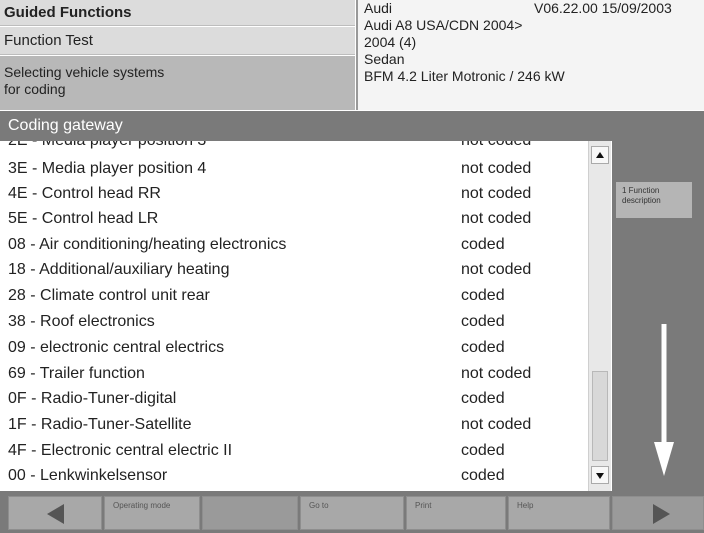  I want to click on system-name: 38 - Roof electronics, so click(81, 321).